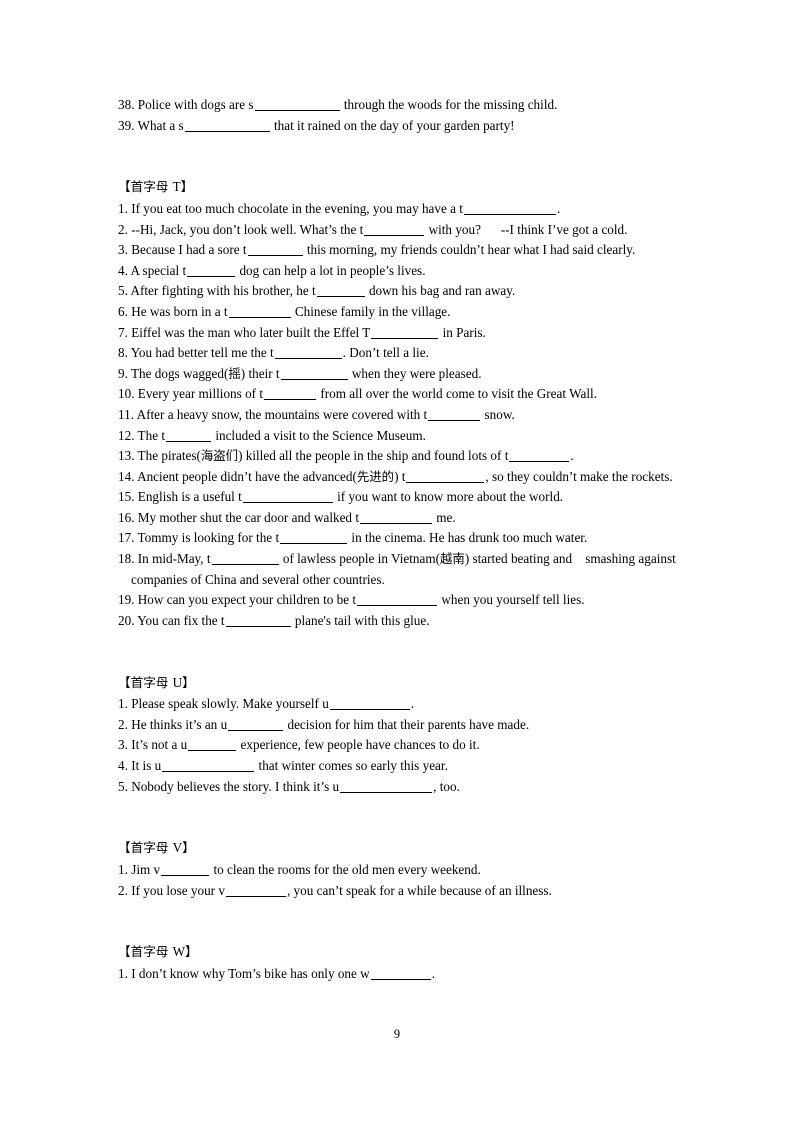 Image resolution: width=794 pixels, height=1123 pixels. I want to click on item-text-before-blank: What a s, so click(160, 125).